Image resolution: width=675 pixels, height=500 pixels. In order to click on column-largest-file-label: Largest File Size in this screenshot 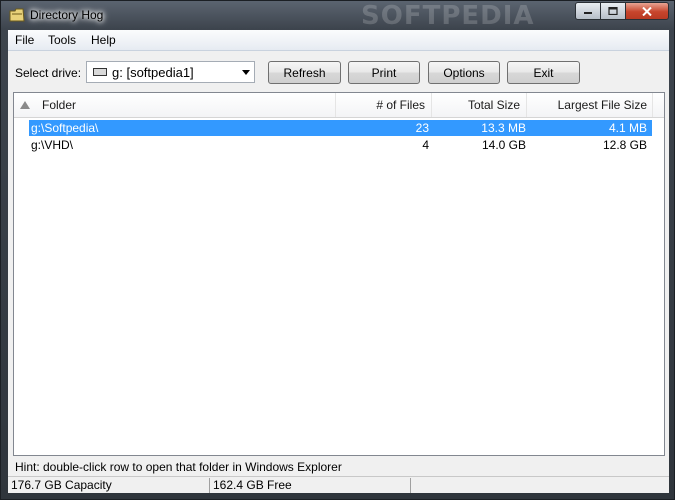, I will do `click(602, 105)`.